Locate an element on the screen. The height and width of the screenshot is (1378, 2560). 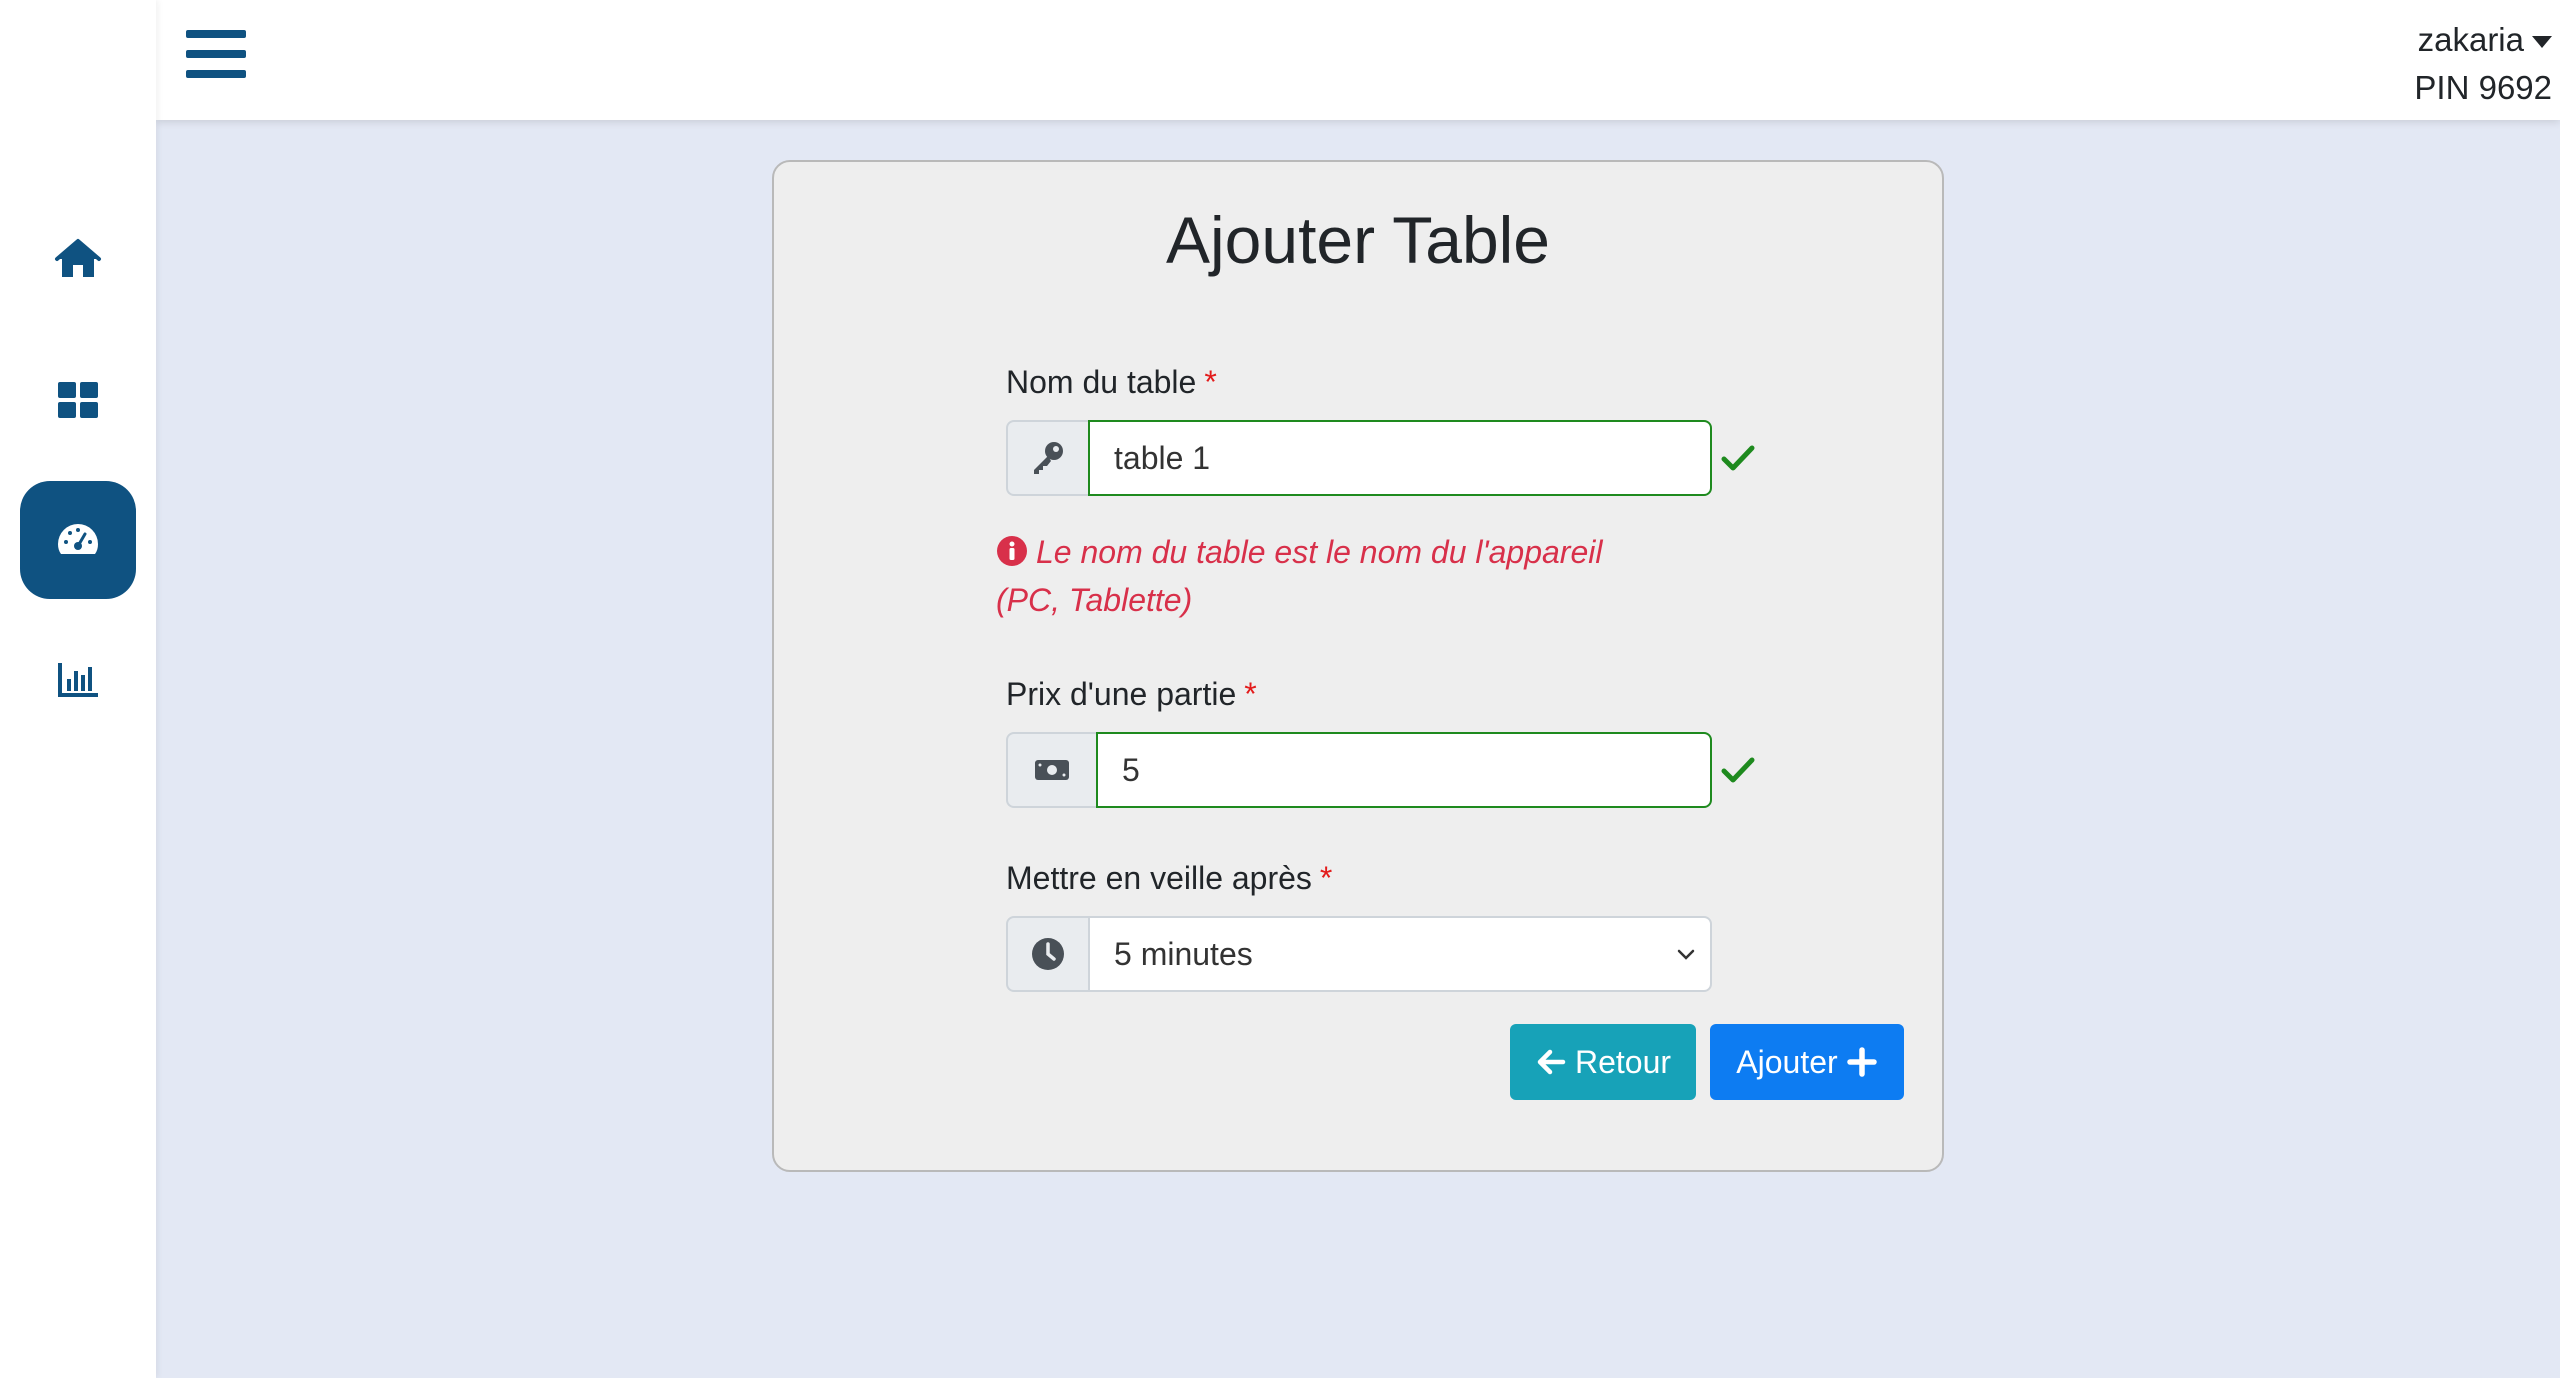
sleep-select-wrapper: 5 minutes is located at coordinates (1400, 954).